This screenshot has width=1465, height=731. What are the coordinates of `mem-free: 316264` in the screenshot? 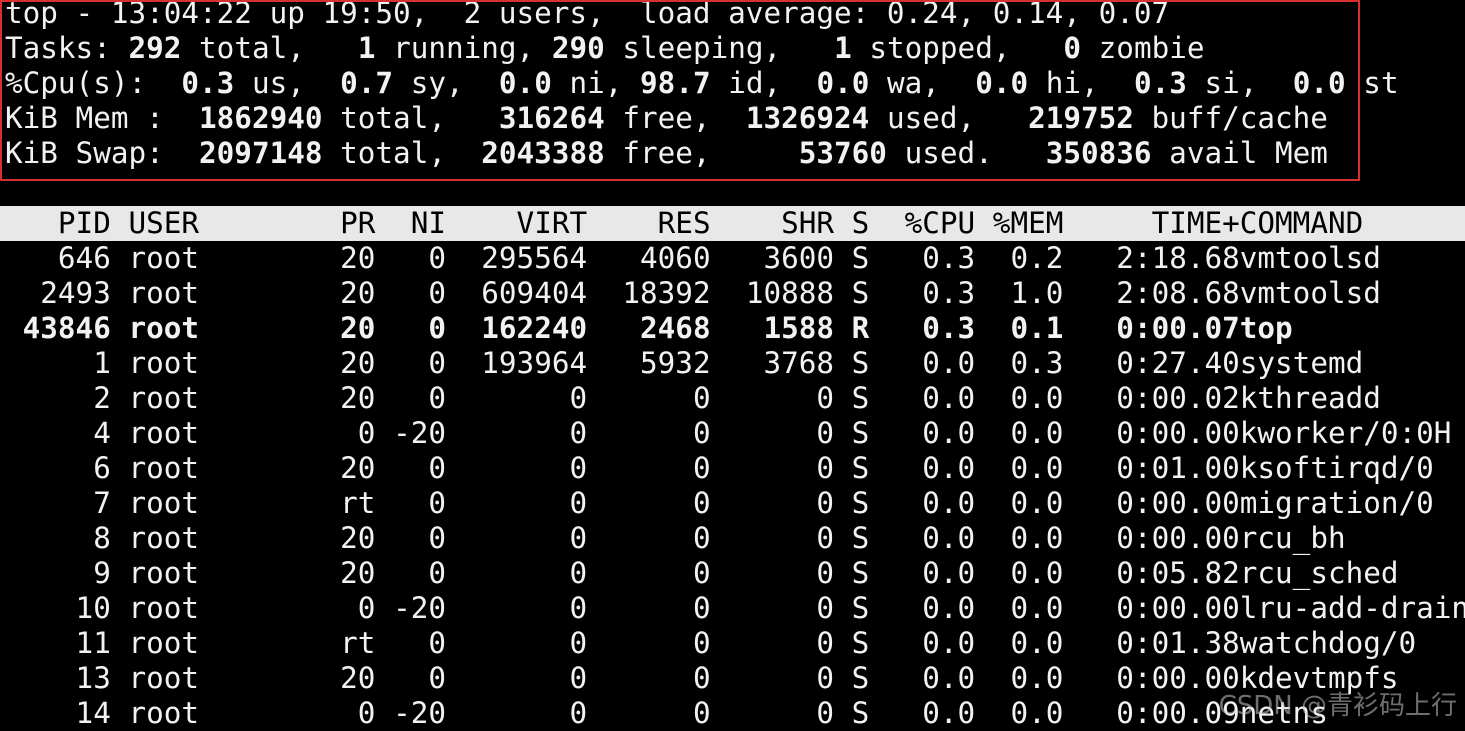 It's located at (551, 118).